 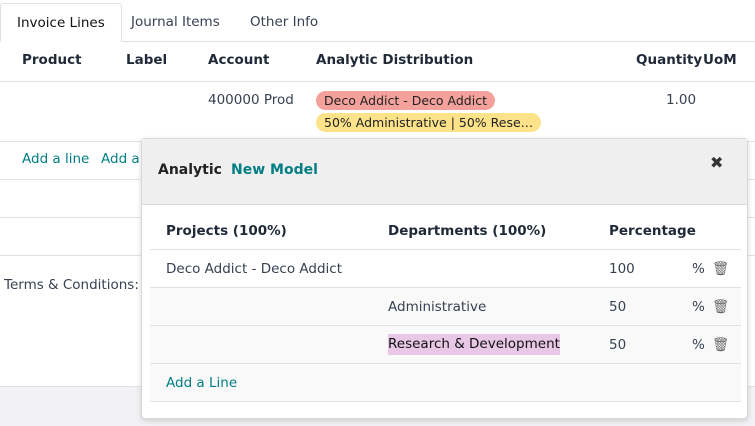 What do you see at coordinates (146, 60) in the screenshot?
I see `column-label: Label` at bounding box center [146, 60].